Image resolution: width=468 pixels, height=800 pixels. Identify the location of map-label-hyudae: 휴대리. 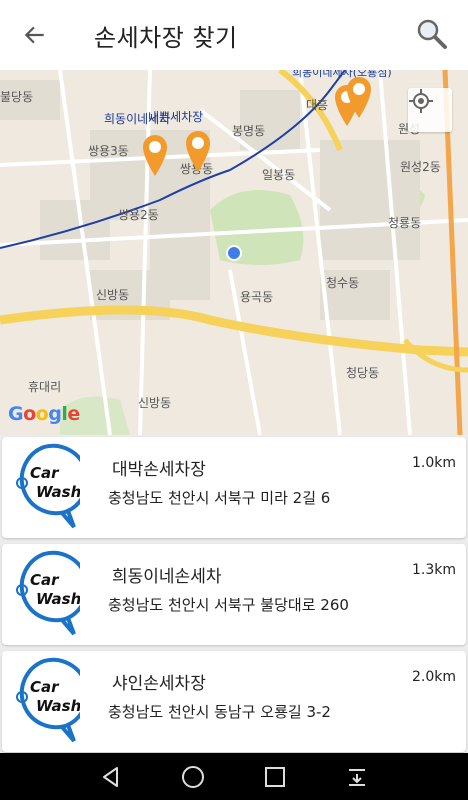
(45, 387).